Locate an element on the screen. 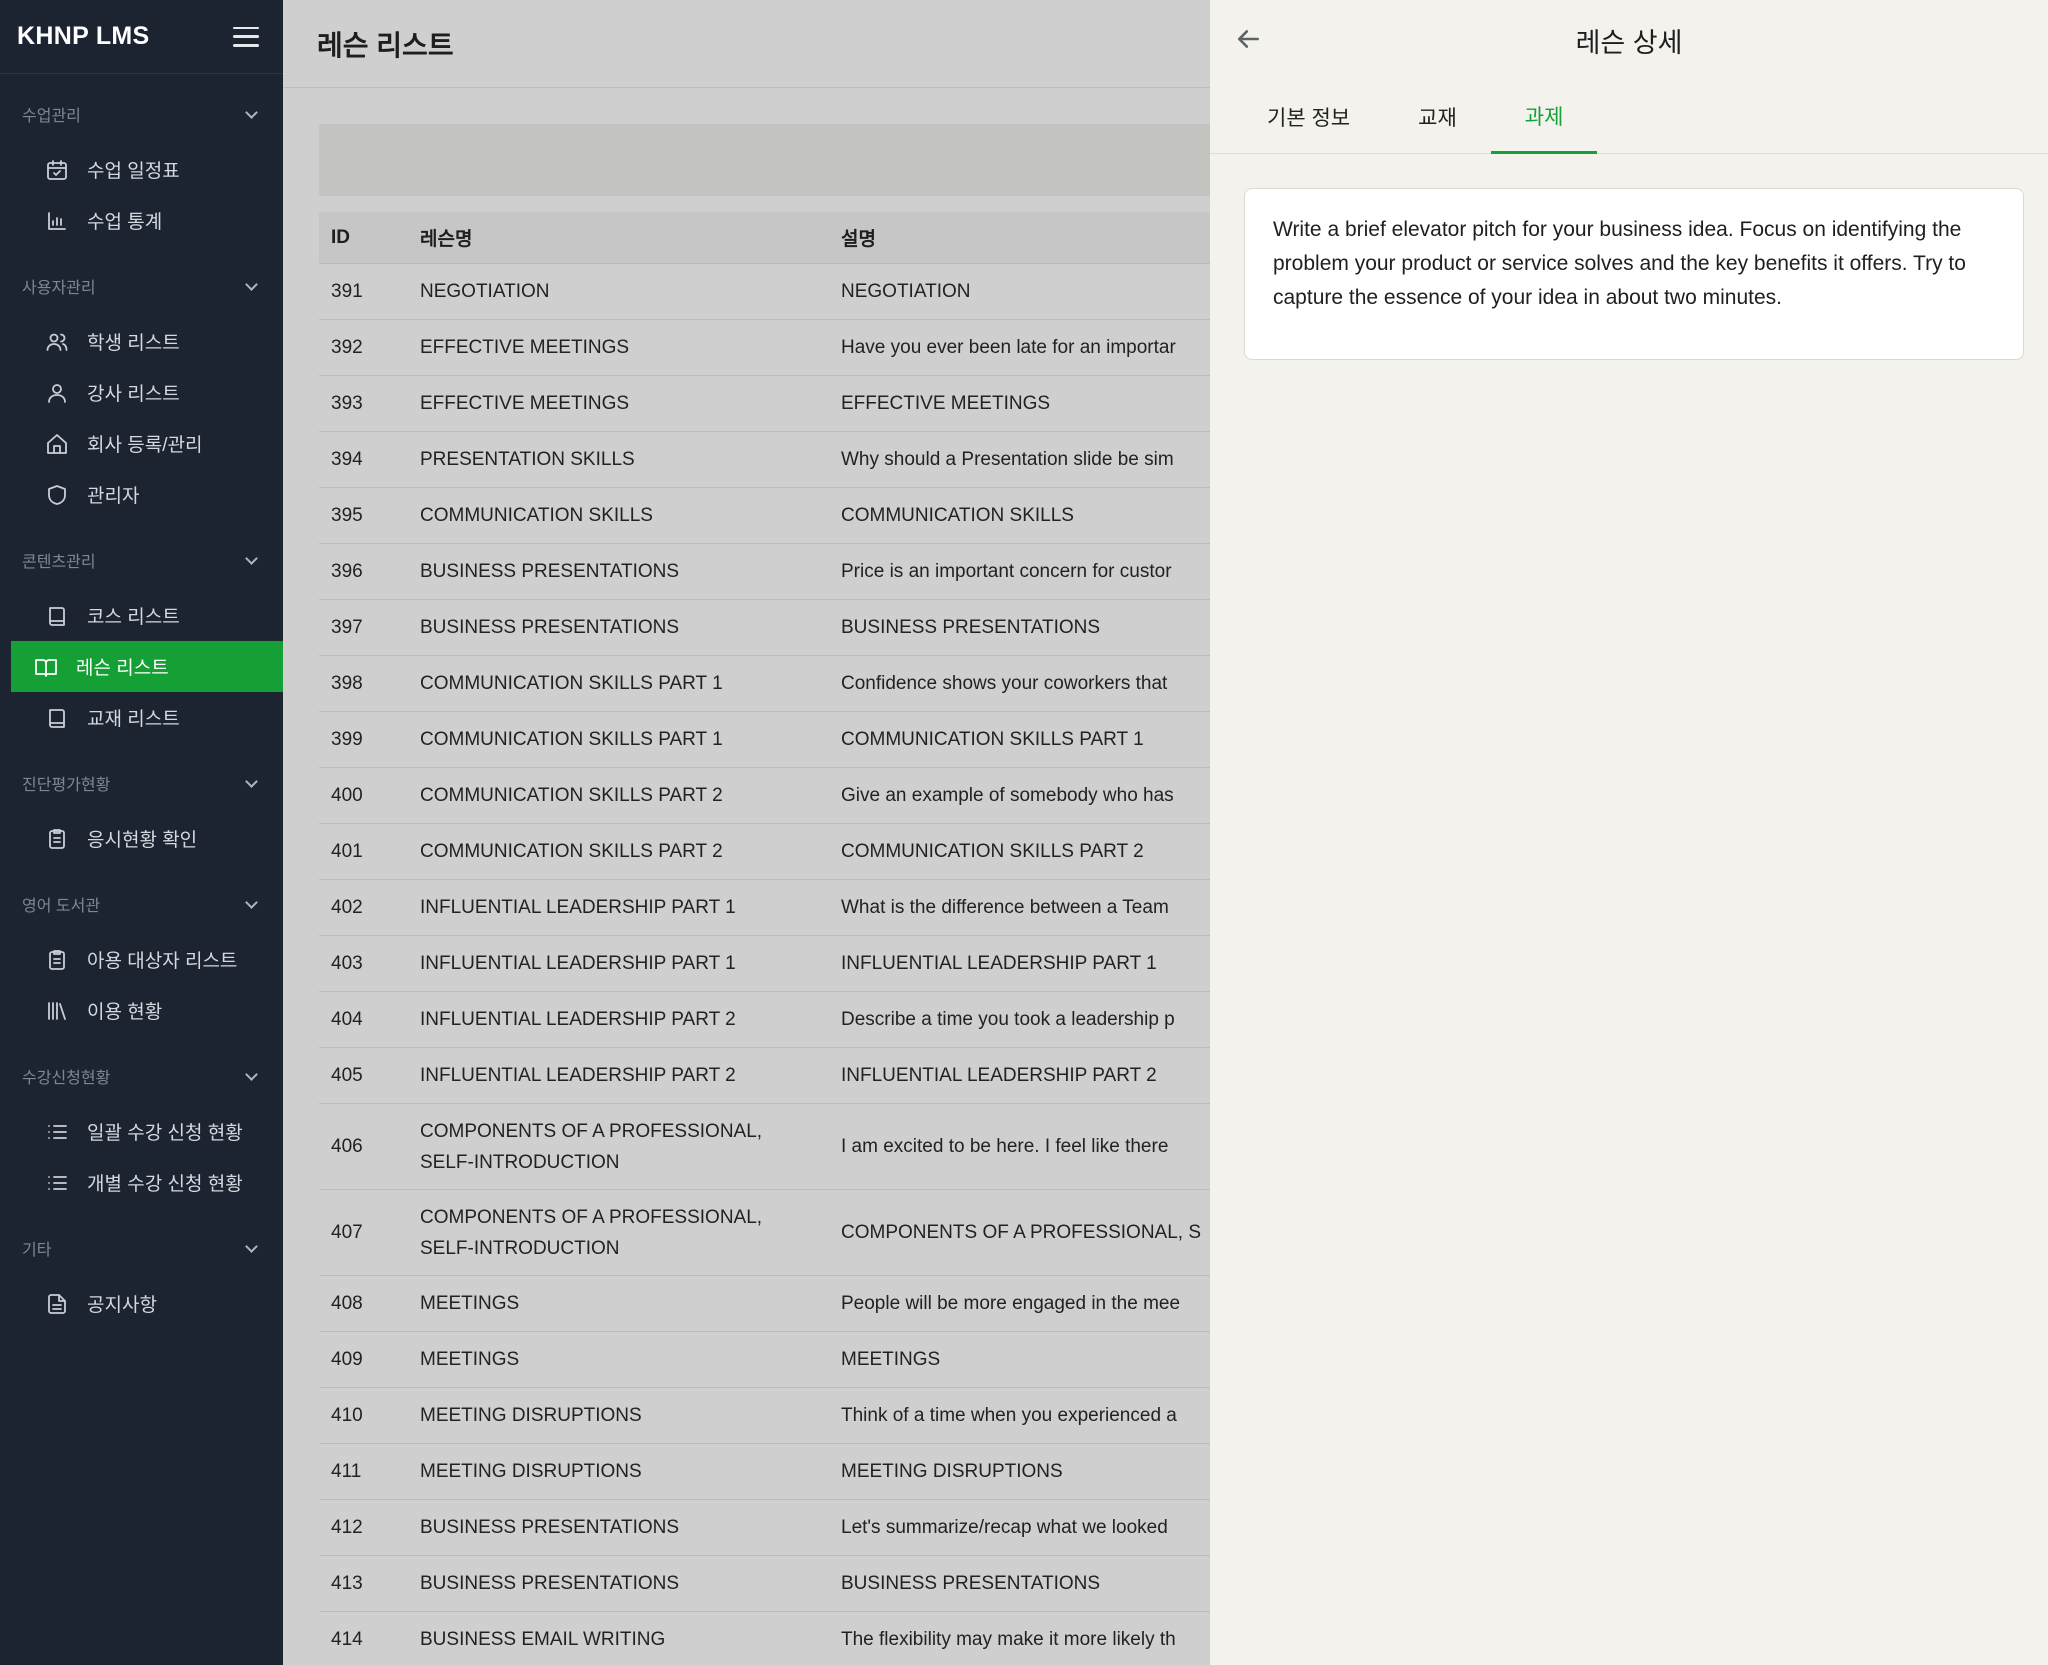 This screenshot has width=2048, height=1665. sidebar-item: 응시현황 확인 is located at coordinates (147, 838).